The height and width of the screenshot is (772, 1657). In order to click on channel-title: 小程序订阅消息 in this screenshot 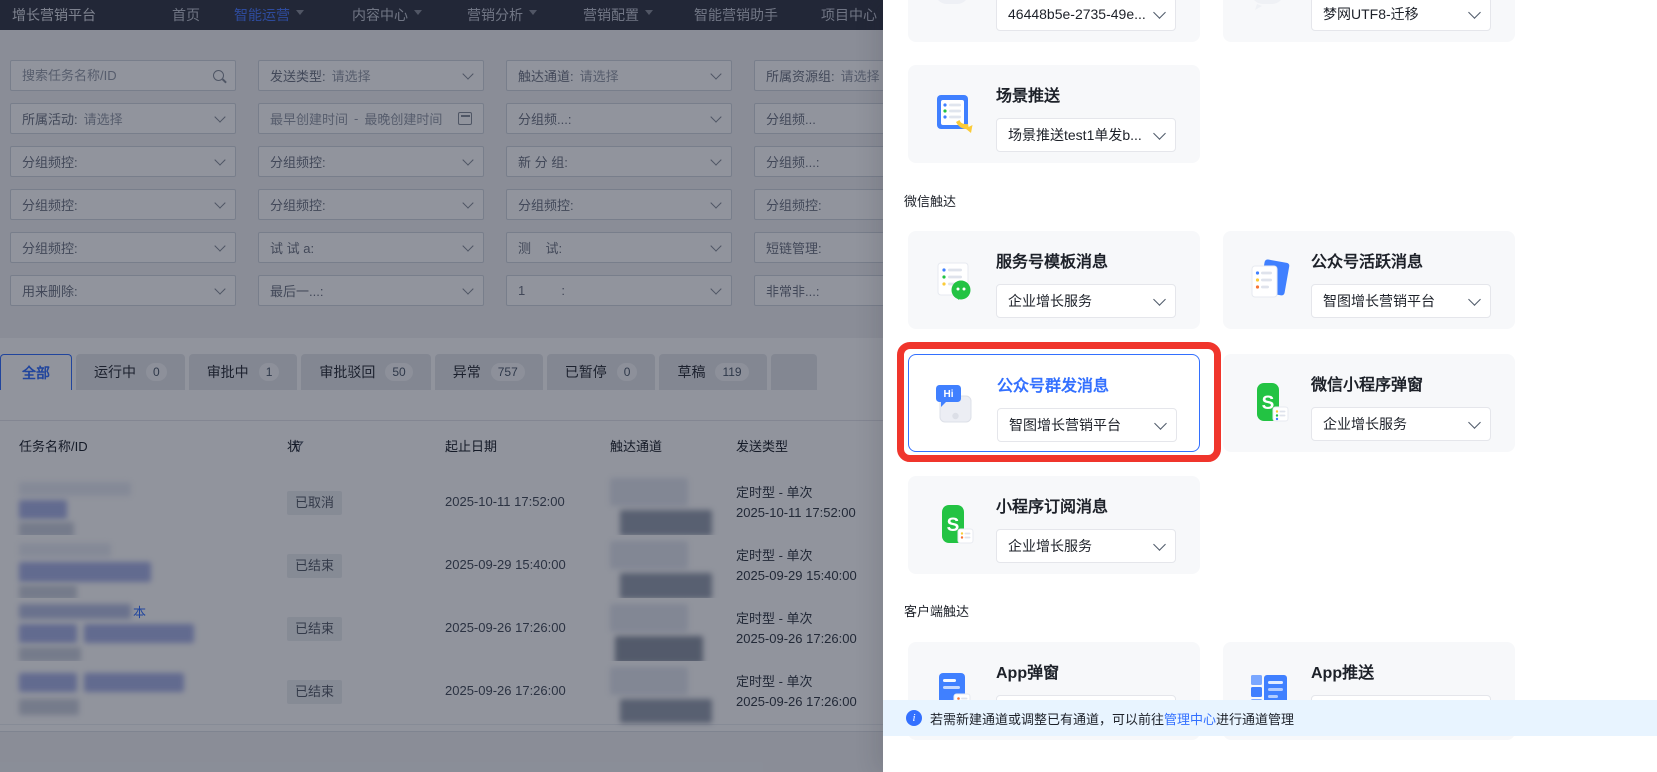, I will do `click(1052, 507)`.